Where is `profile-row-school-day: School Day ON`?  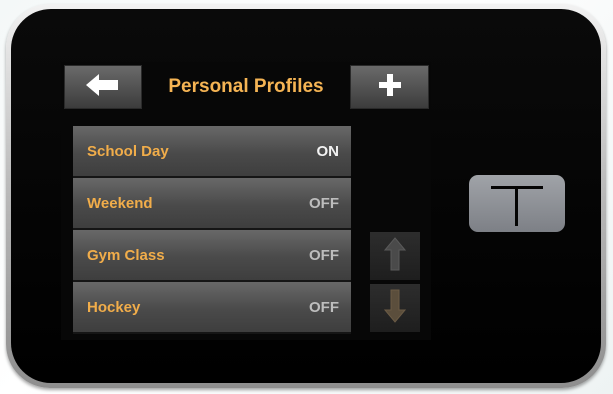 profile-row-school-day: School Day ON is located at coordinates (212, 152).